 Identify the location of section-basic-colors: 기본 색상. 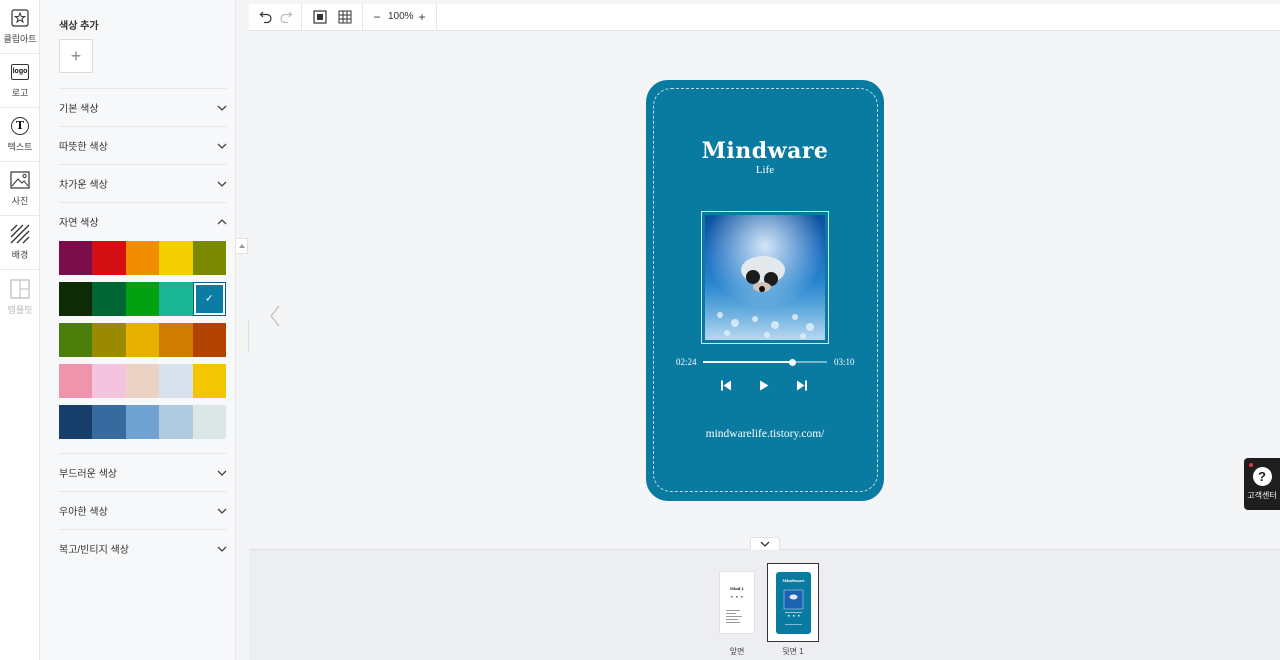
(143, 107).